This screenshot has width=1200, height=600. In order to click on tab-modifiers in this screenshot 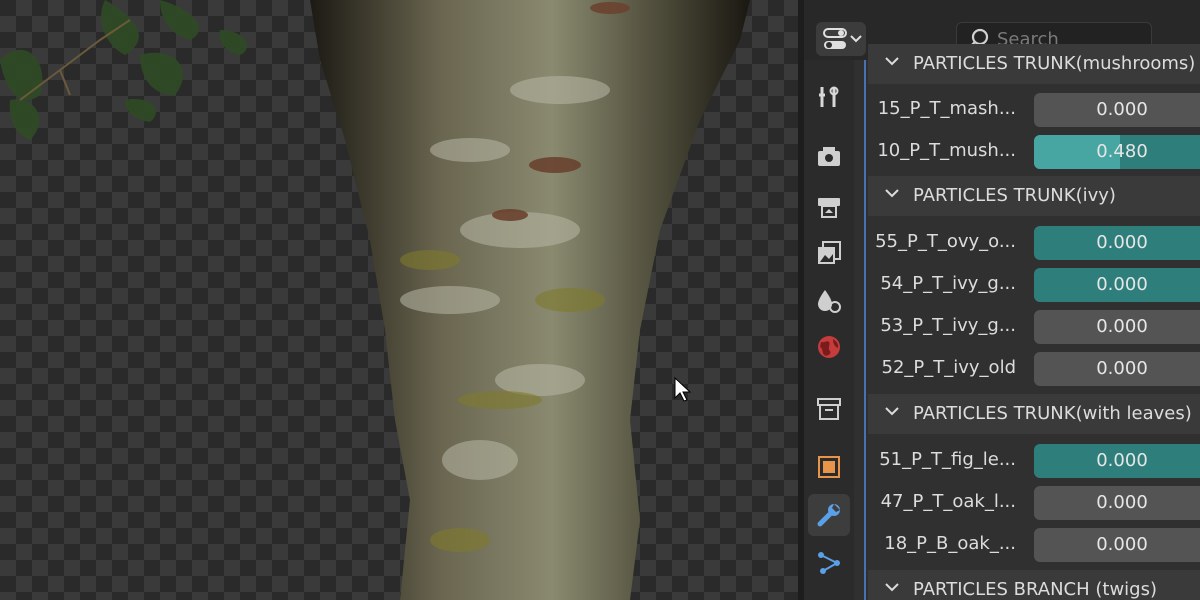, I will do `click(829, 515)`.